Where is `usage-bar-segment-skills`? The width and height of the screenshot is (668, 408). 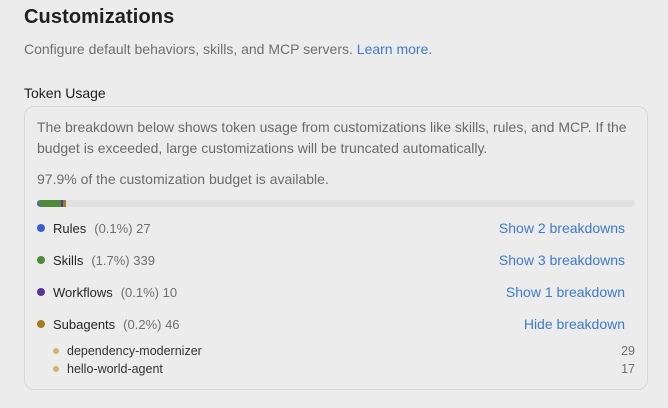
usage-bar-segment-skills is located at coordinates (50, 203).